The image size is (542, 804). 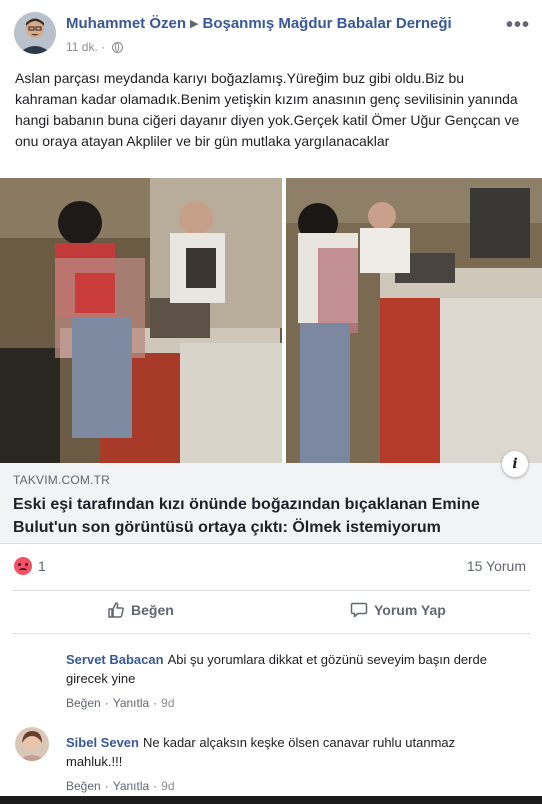 I want to click on like-button: Beğen, so click(x=140, y=610).